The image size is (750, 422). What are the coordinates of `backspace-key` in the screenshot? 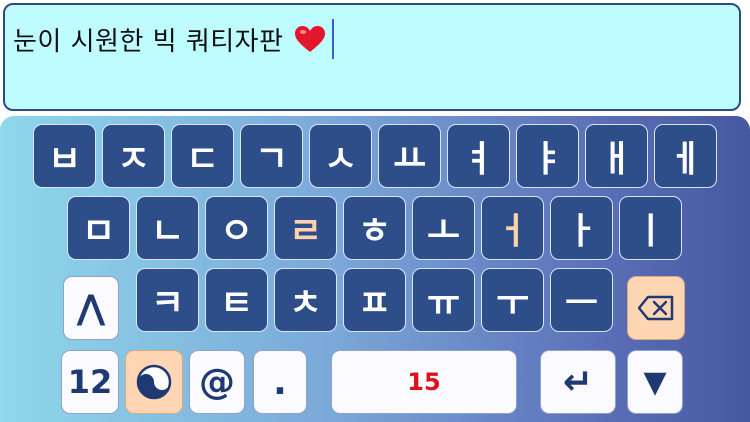 It's located at (656, 308).